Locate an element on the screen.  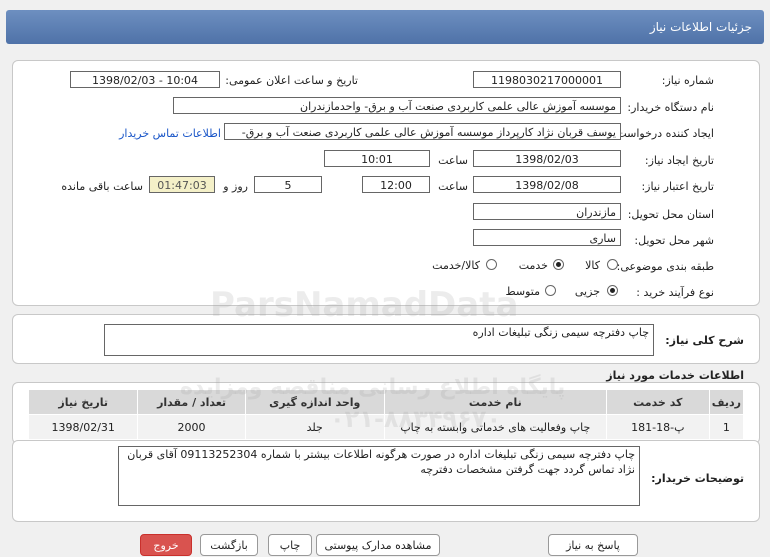
col-service-code: کد خدمت is located at coordinates (657, 402).